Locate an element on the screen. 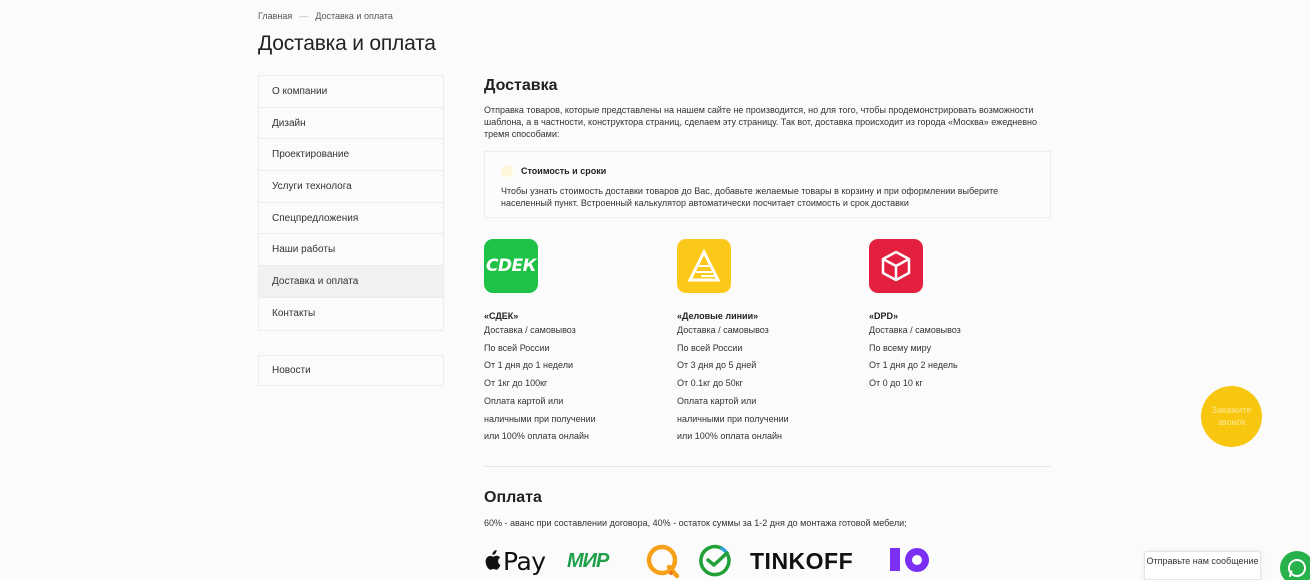 The image size is (1310, 580). payment-heading: Оплата is located at coordinates (513, 497).